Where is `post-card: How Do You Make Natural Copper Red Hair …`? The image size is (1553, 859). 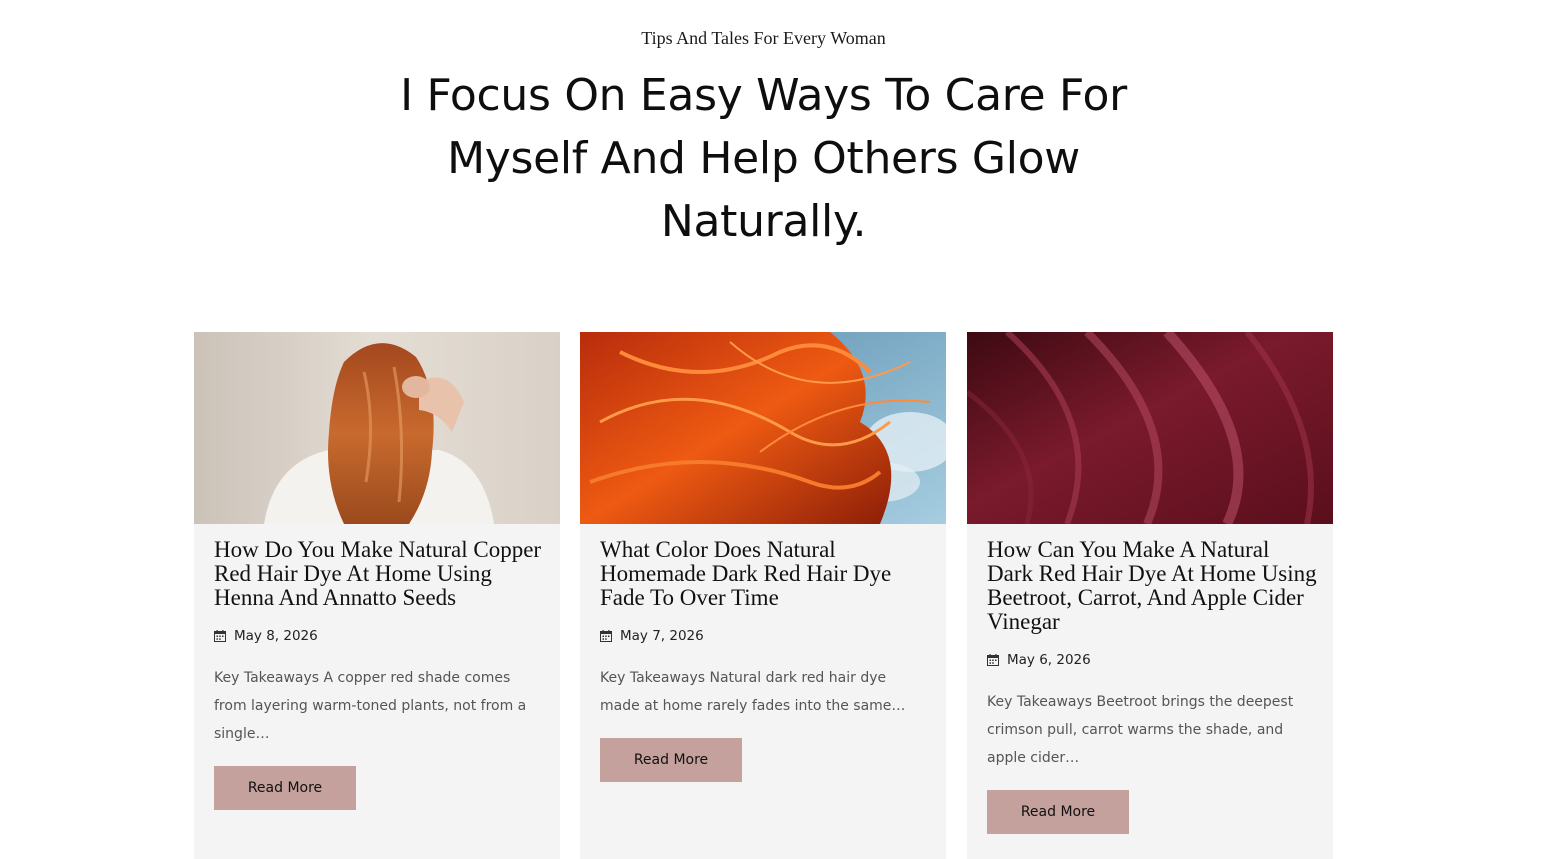 post-card: How Do You Make Natural Copper Red Hair … is located at coordinates (377, 595).